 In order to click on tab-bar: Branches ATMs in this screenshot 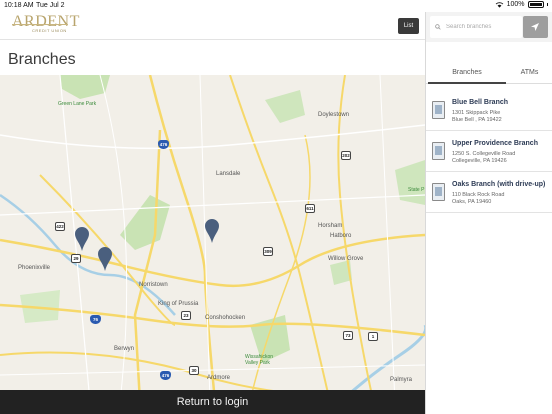, I will do `click(489, 74)`.